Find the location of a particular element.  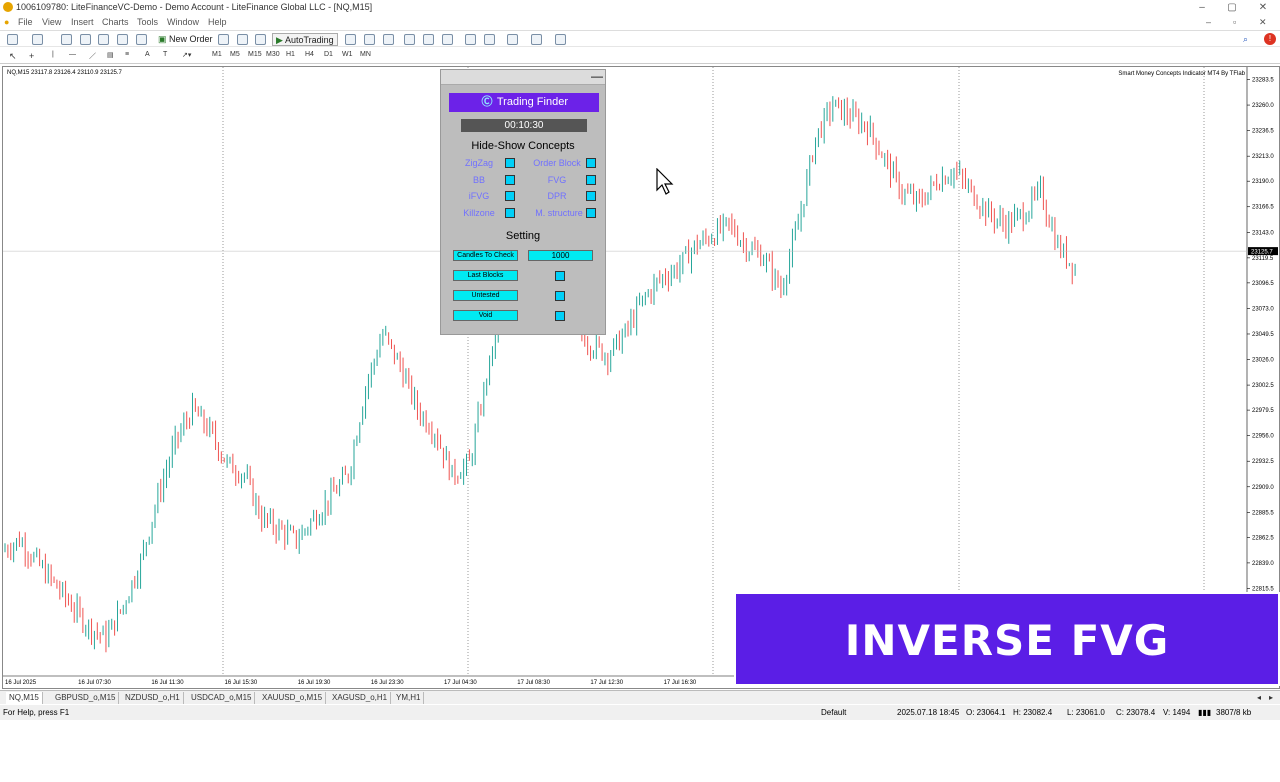

doc-minimize-button: – is located at coordinates (1208, 22).